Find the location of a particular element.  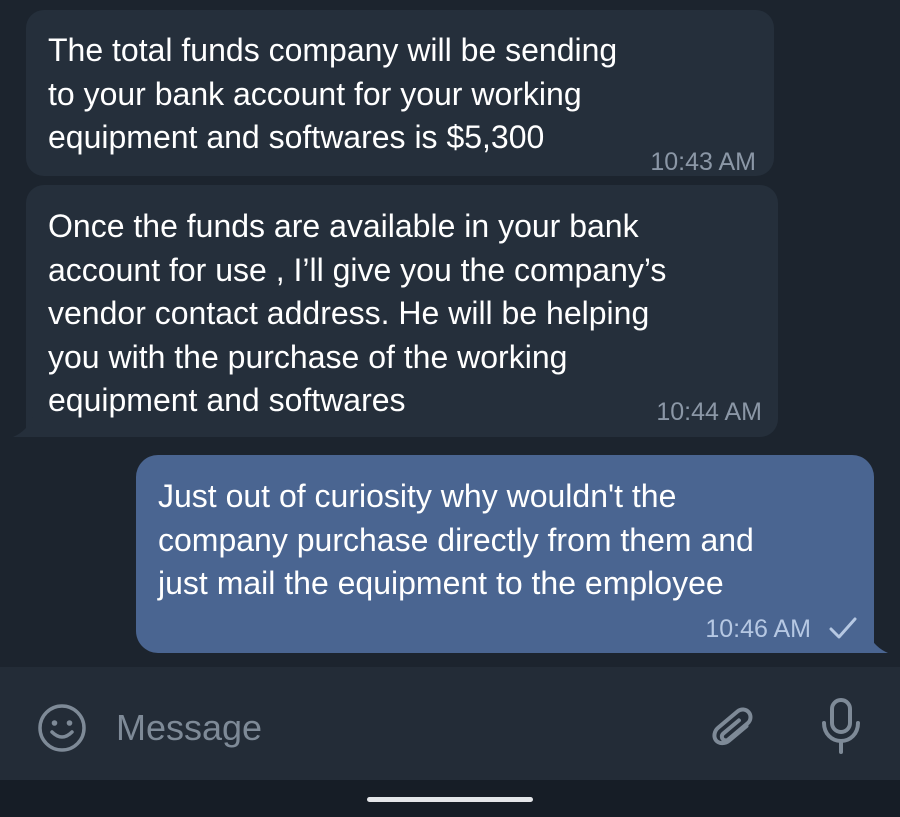

message-timestamp: 10:46 AM is located at coordinates (758, 629).